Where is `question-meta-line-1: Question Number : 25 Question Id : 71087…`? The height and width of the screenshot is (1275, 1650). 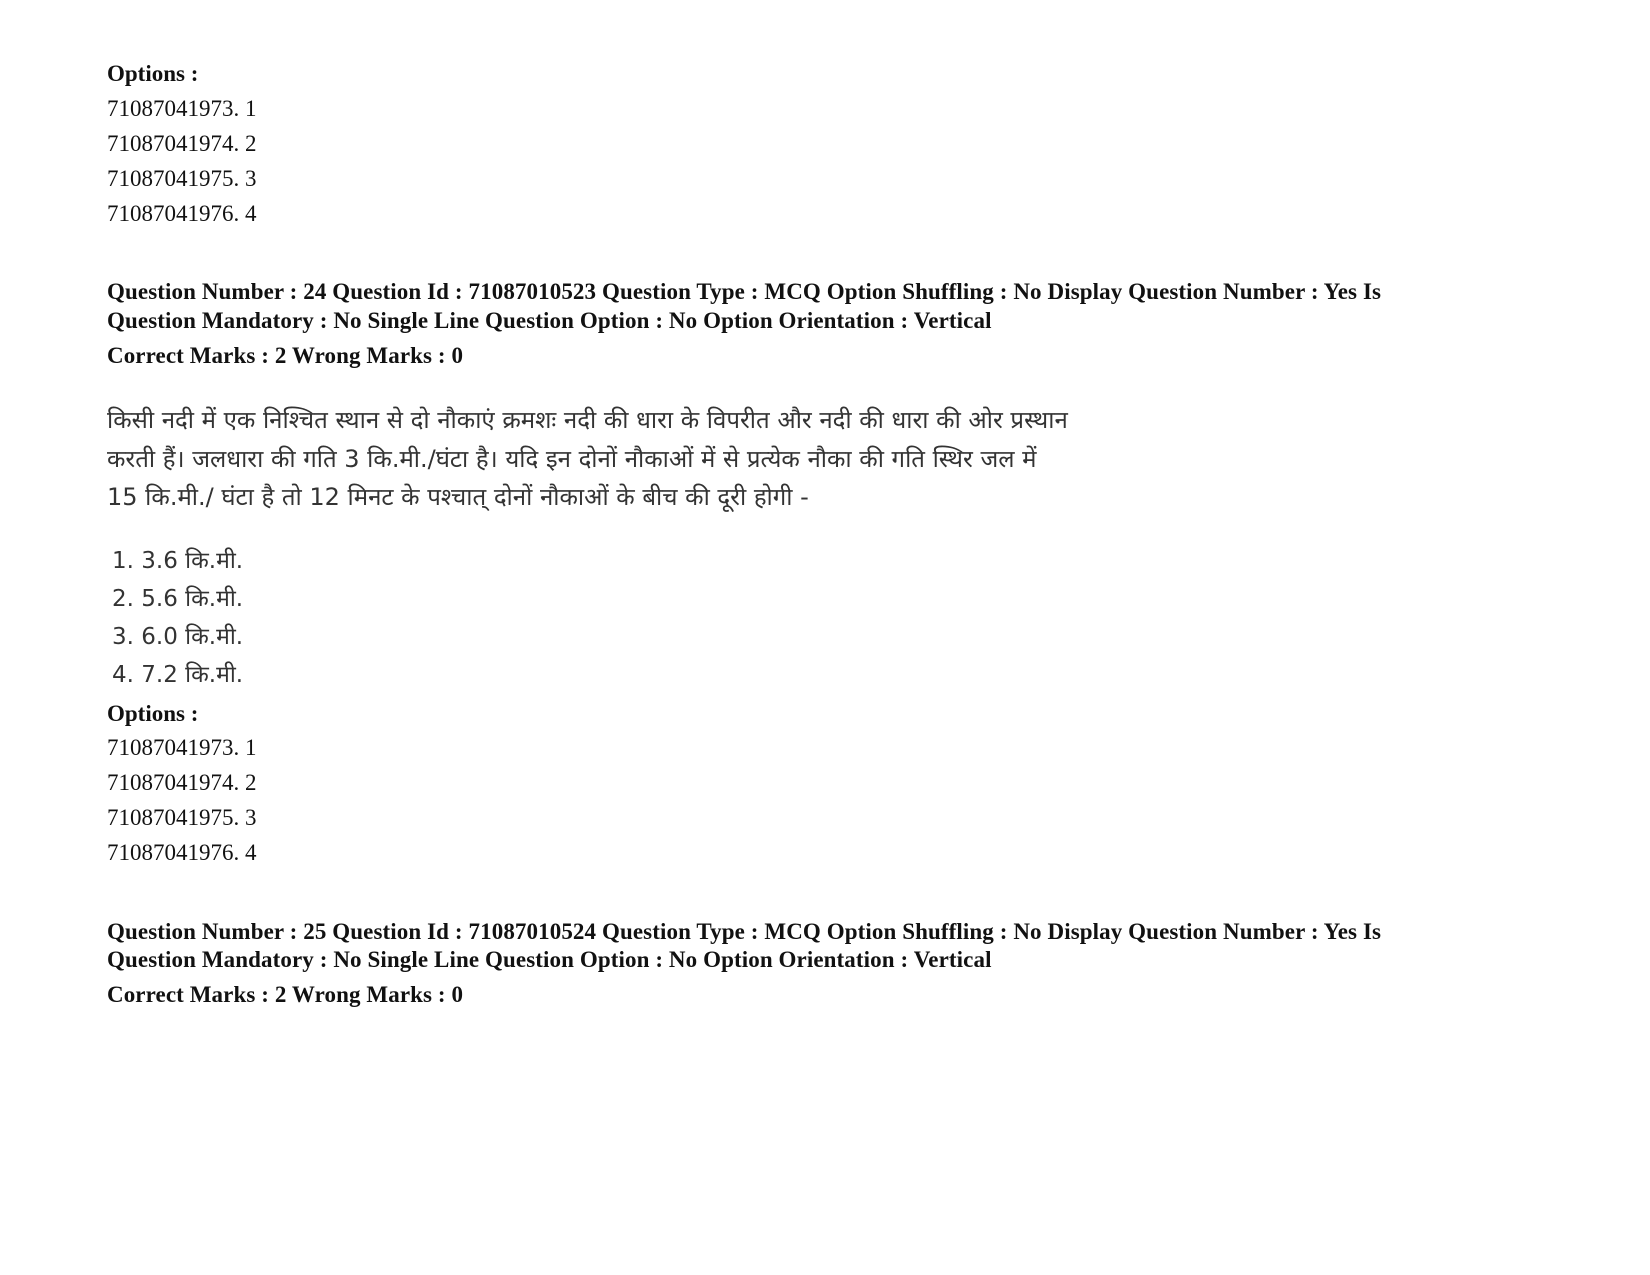 question-meta-line-1: Question Number : 25 Question Id : 71087… is located at coordinates (744, 931).